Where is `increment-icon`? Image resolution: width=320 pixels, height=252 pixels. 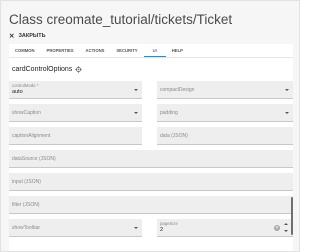
increment-icon is located at coordinates (285, 224).